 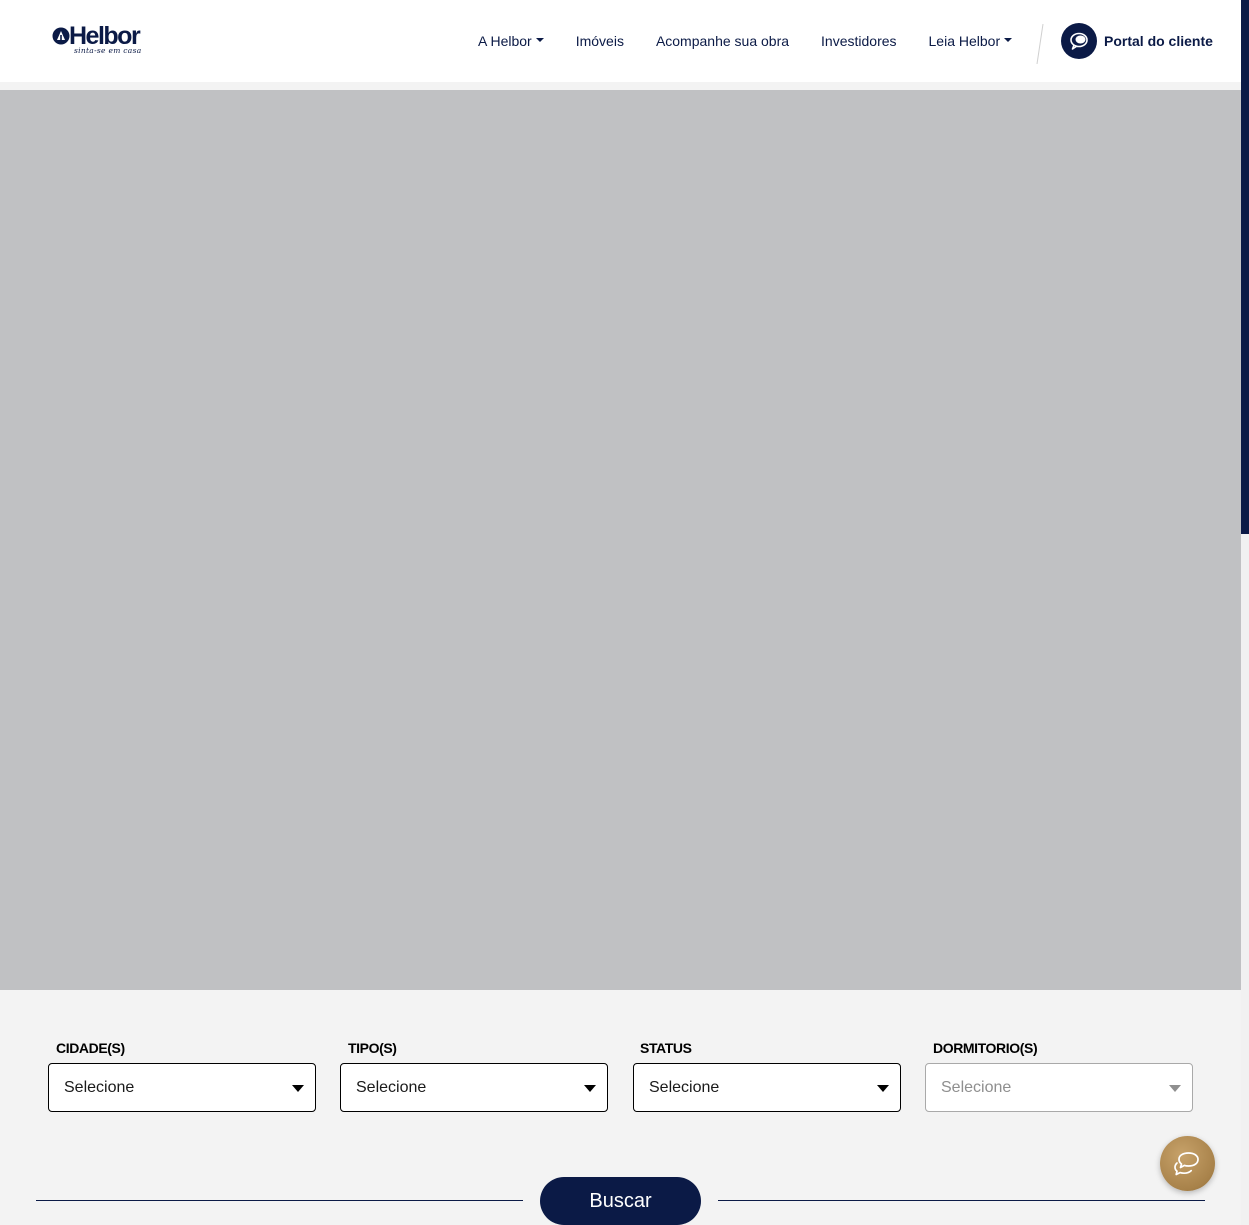 I want to click on nav-item-label: A Helbor, so click(x=505, y=41).